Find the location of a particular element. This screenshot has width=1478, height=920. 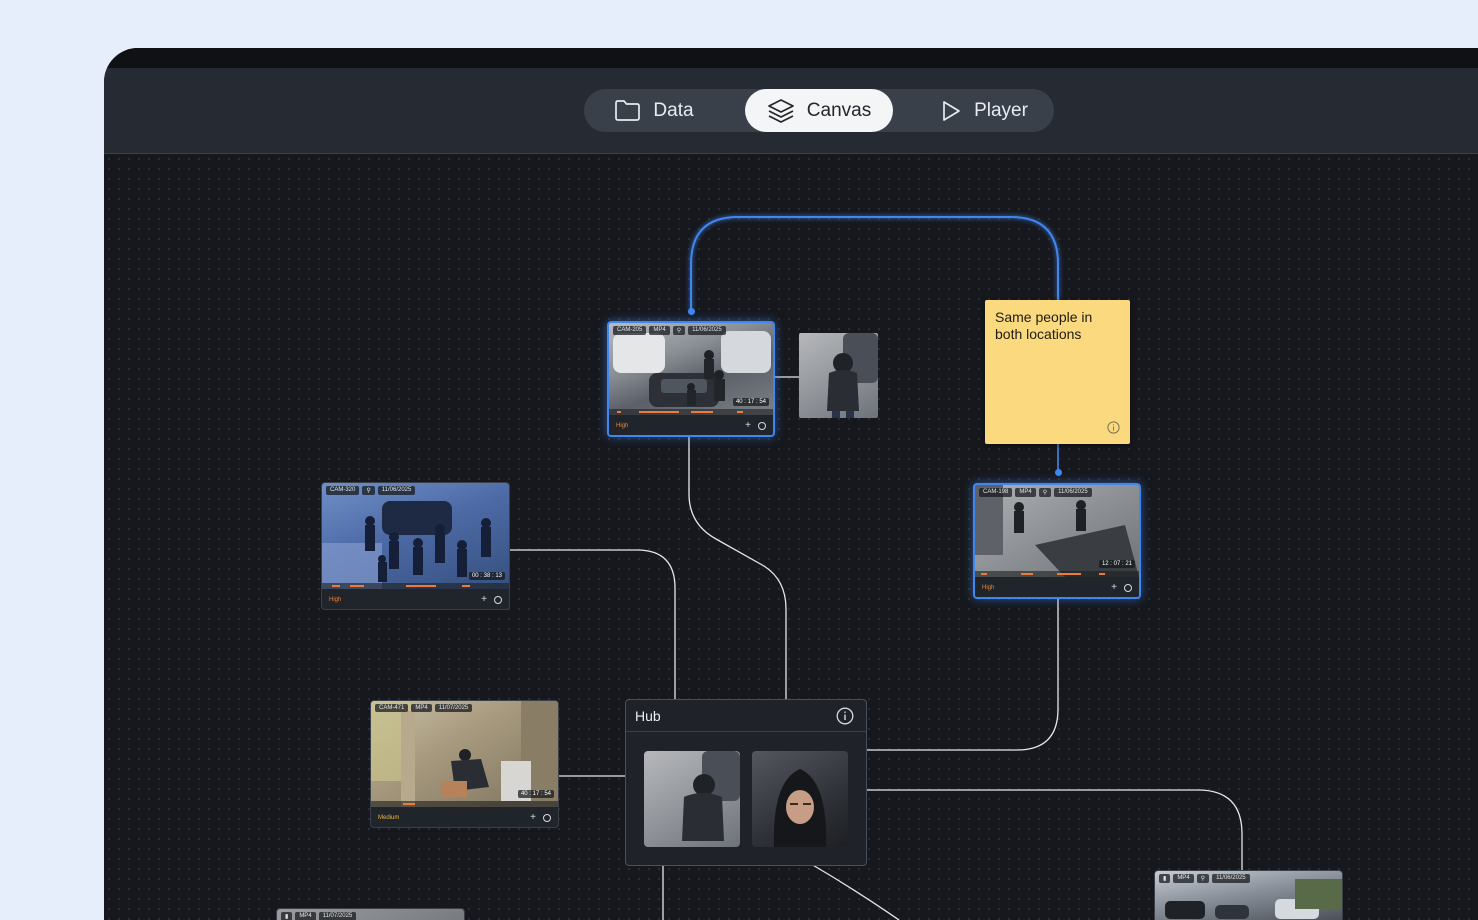

play-icon is located at coordinates (951, 110).